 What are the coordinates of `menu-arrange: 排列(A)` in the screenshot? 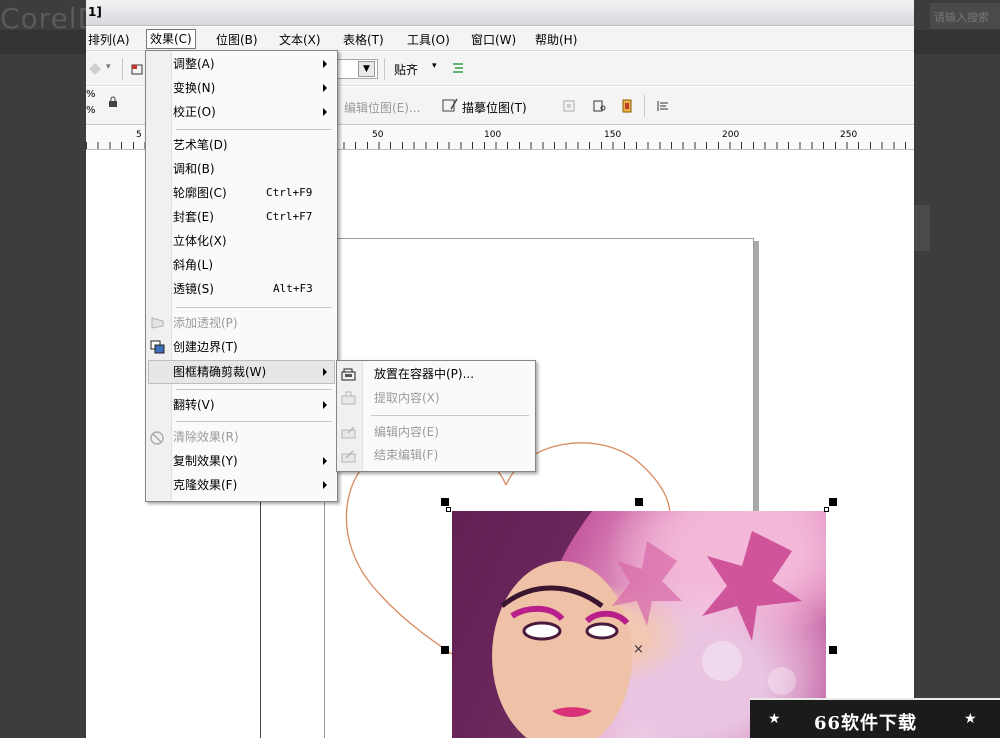 It's located at (109, 39).